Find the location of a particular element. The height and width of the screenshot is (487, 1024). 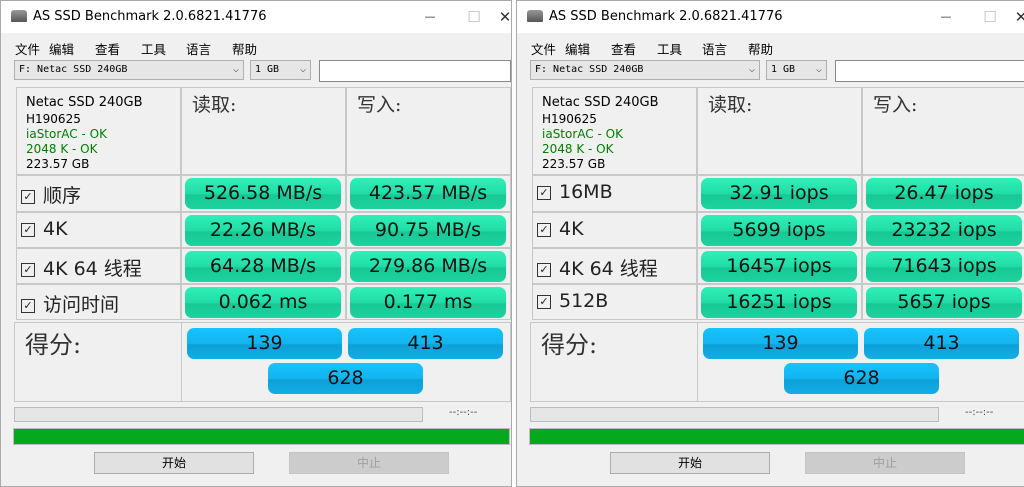

read-cell: 16251 iops is located at coordinates (779, 302).